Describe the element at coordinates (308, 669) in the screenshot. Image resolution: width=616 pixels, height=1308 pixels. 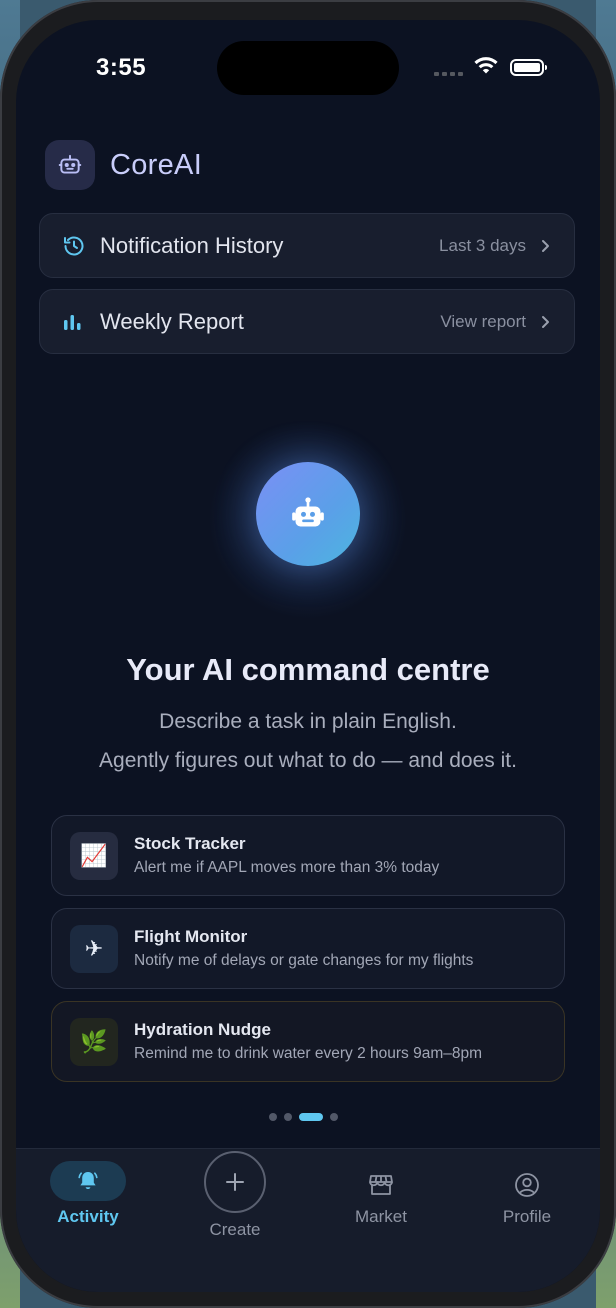
I see `hero-title: Your AI command centre` at that location.